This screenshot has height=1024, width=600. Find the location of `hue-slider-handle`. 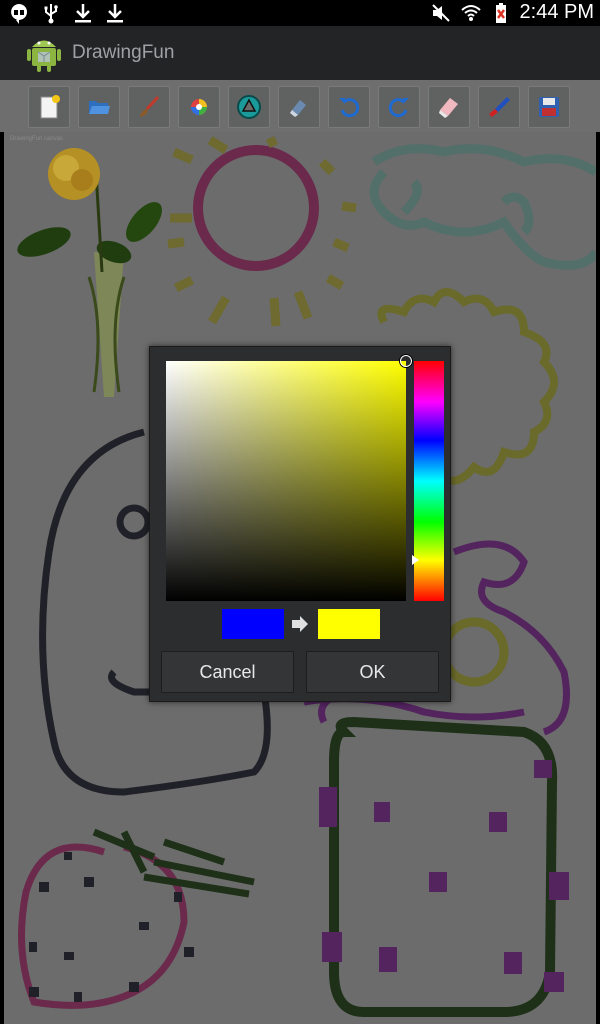

hue-slider-handle is located at coordinates (415, 560).